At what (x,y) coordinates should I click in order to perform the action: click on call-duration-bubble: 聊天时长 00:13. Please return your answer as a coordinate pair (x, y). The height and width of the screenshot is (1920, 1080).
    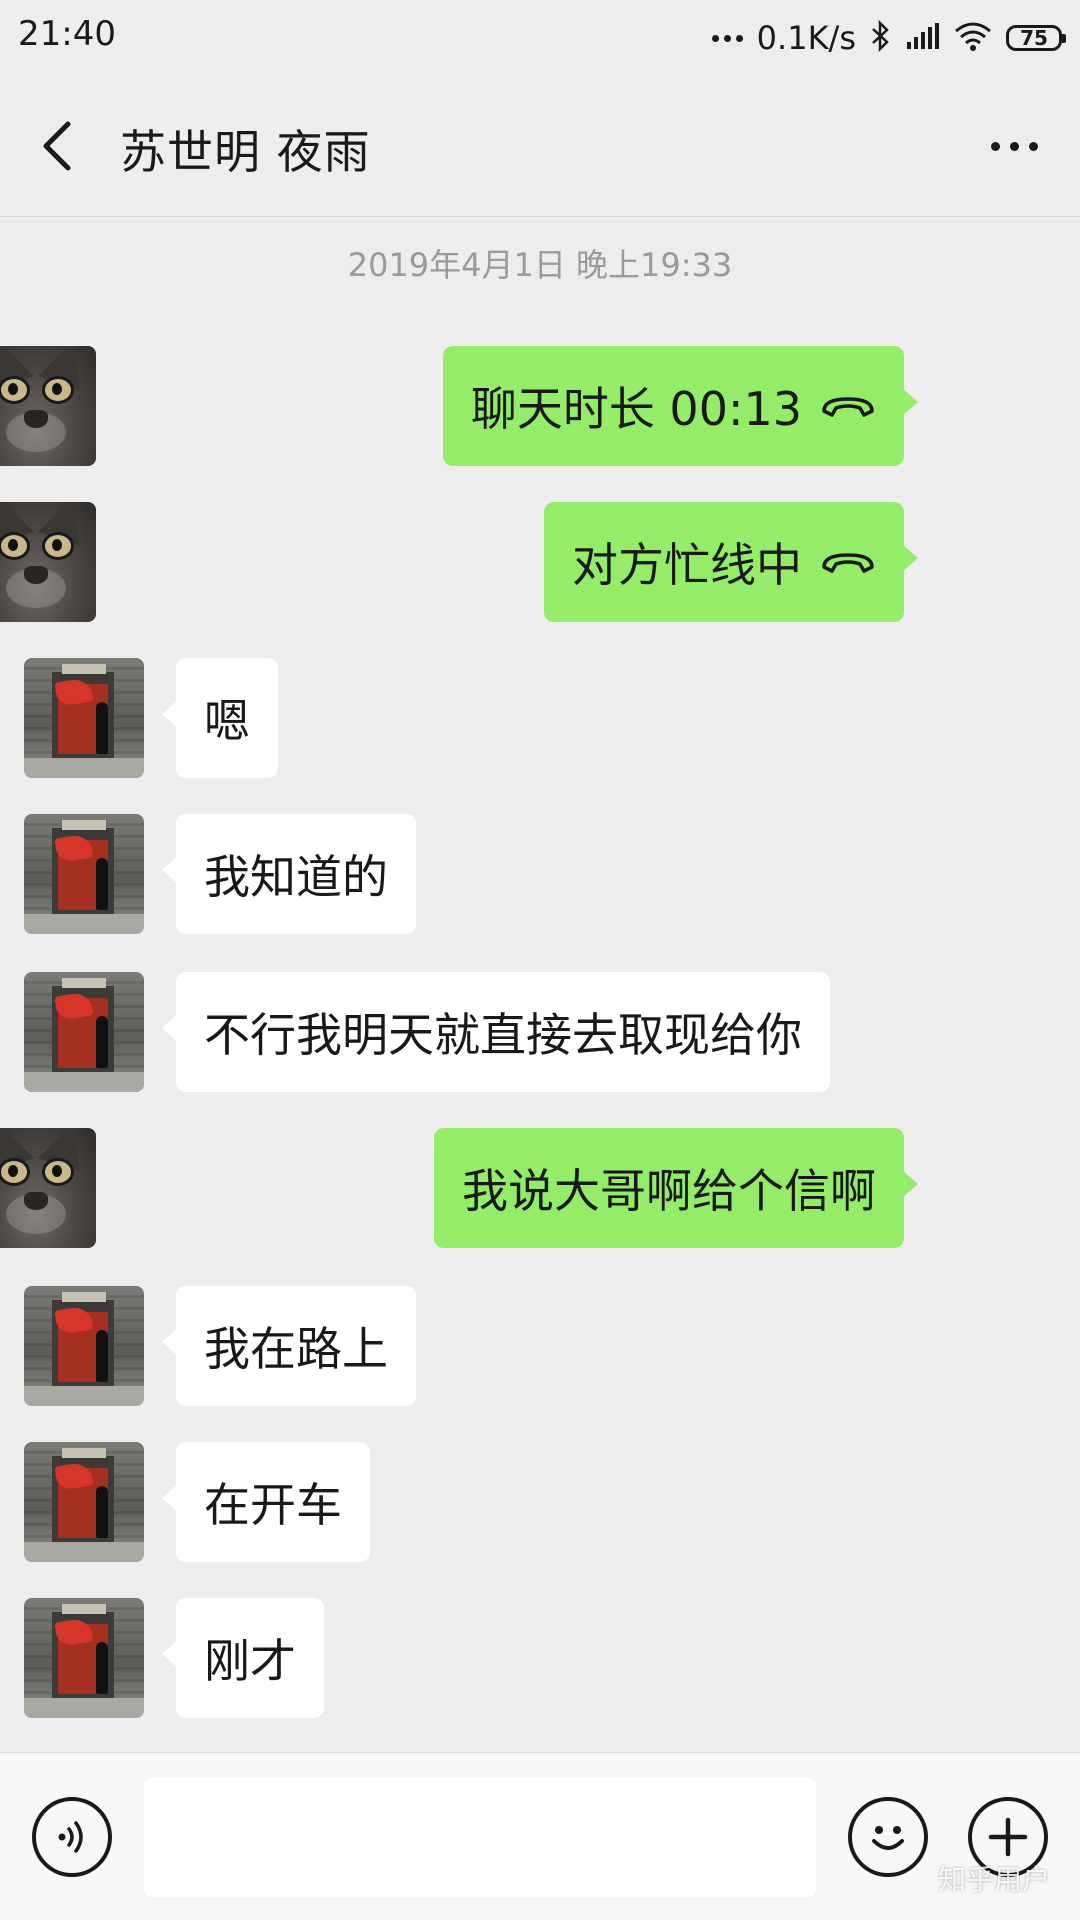
    Looking at the image, I should click on (680, 406).